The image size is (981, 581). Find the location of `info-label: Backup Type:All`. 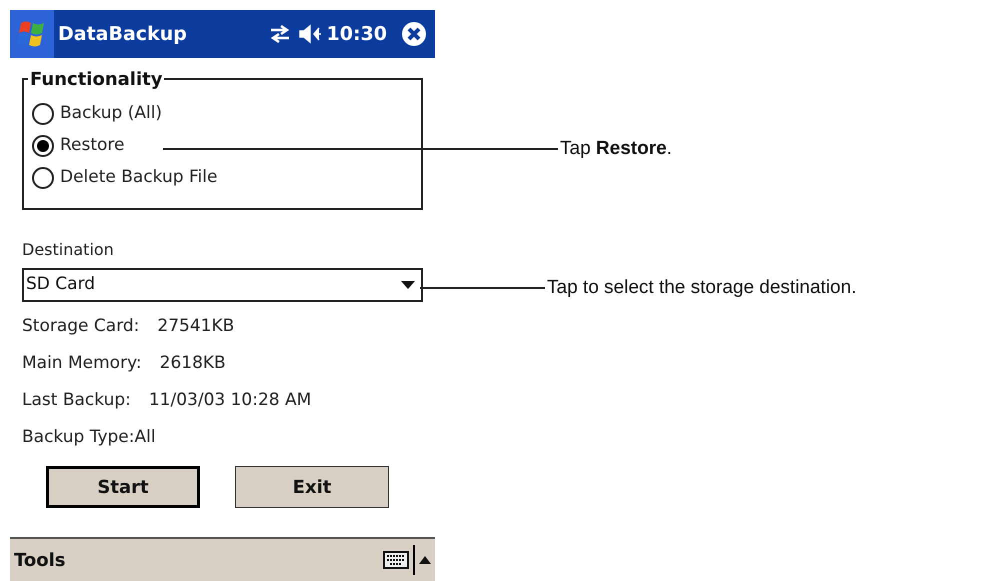

info-label: Backup Type:All is located at coordinates (89, 437).